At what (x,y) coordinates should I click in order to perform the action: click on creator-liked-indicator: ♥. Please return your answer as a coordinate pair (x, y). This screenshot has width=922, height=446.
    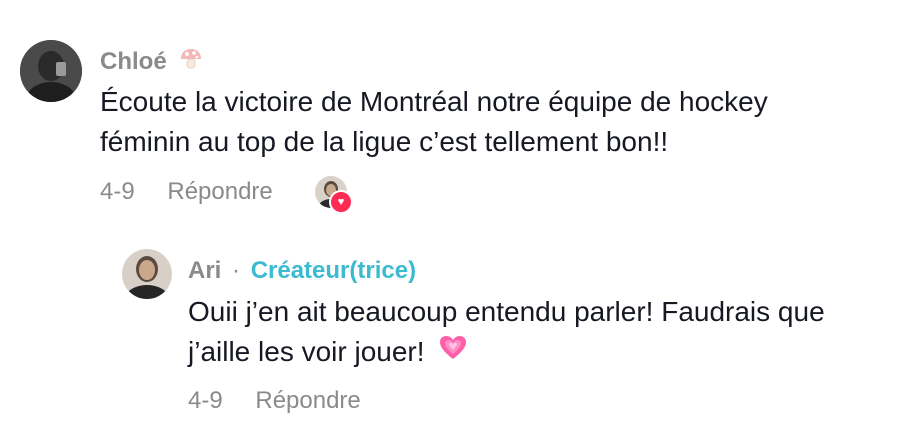
    Looking at the image, I should click on (334, 195).